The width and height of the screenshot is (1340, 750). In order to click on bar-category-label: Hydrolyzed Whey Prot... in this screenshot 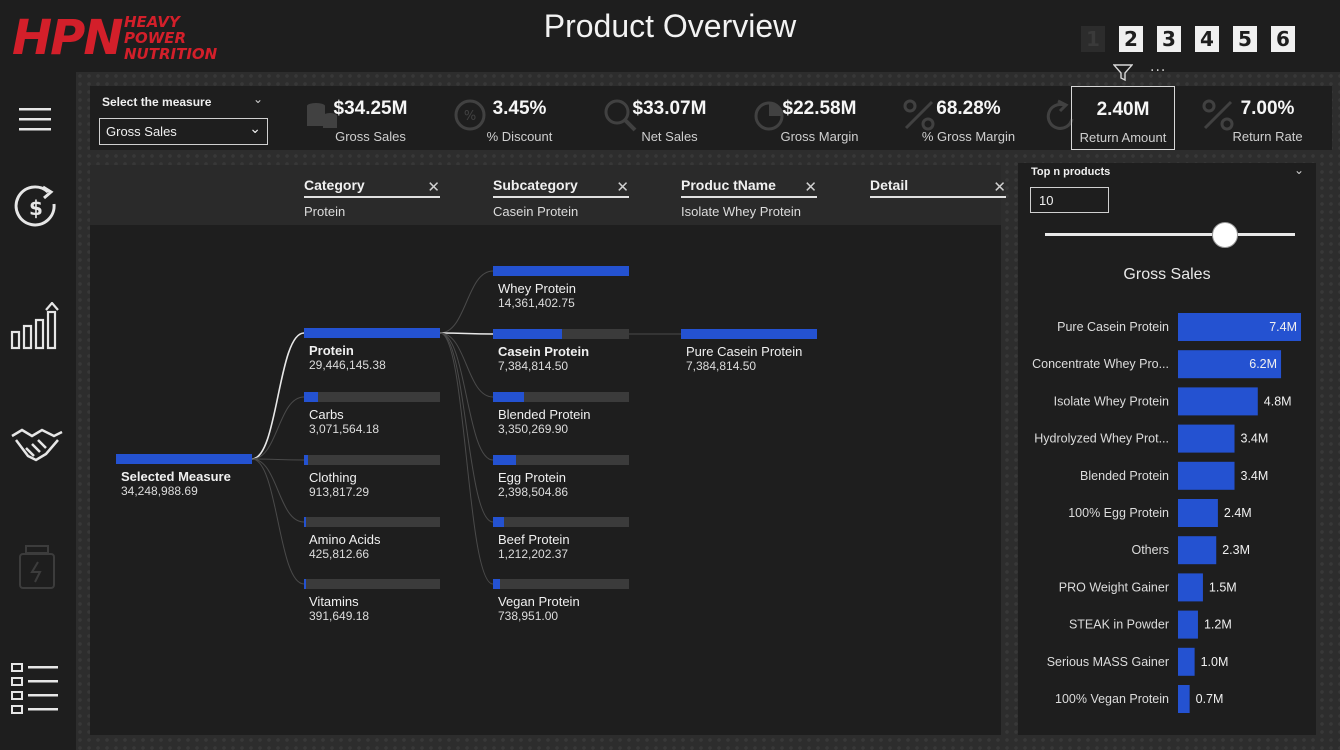, I will do `click(1101, 439)`.